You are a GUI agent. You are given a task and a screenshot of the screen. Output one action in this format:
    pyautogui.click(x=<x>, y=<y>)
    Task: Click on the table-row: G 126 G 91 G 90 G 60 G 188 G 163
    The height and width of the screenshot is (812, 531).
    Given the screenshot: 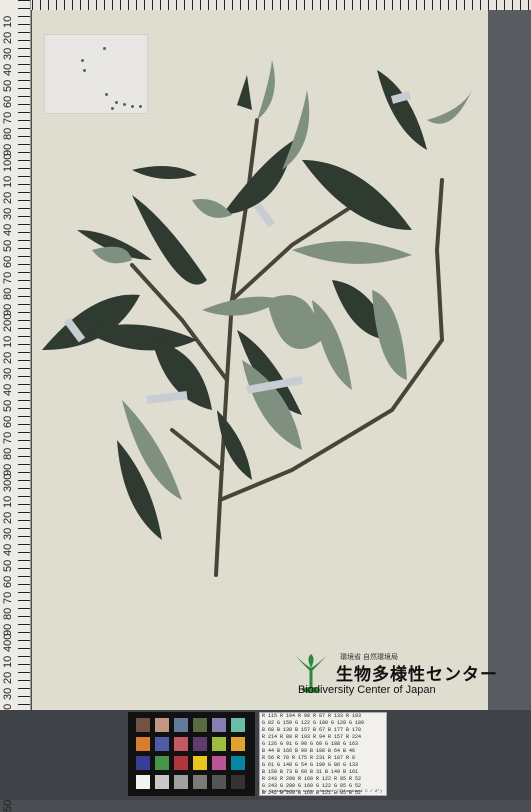 What is the action you would take?
    pyautogui.click(x=310, y=744)
    